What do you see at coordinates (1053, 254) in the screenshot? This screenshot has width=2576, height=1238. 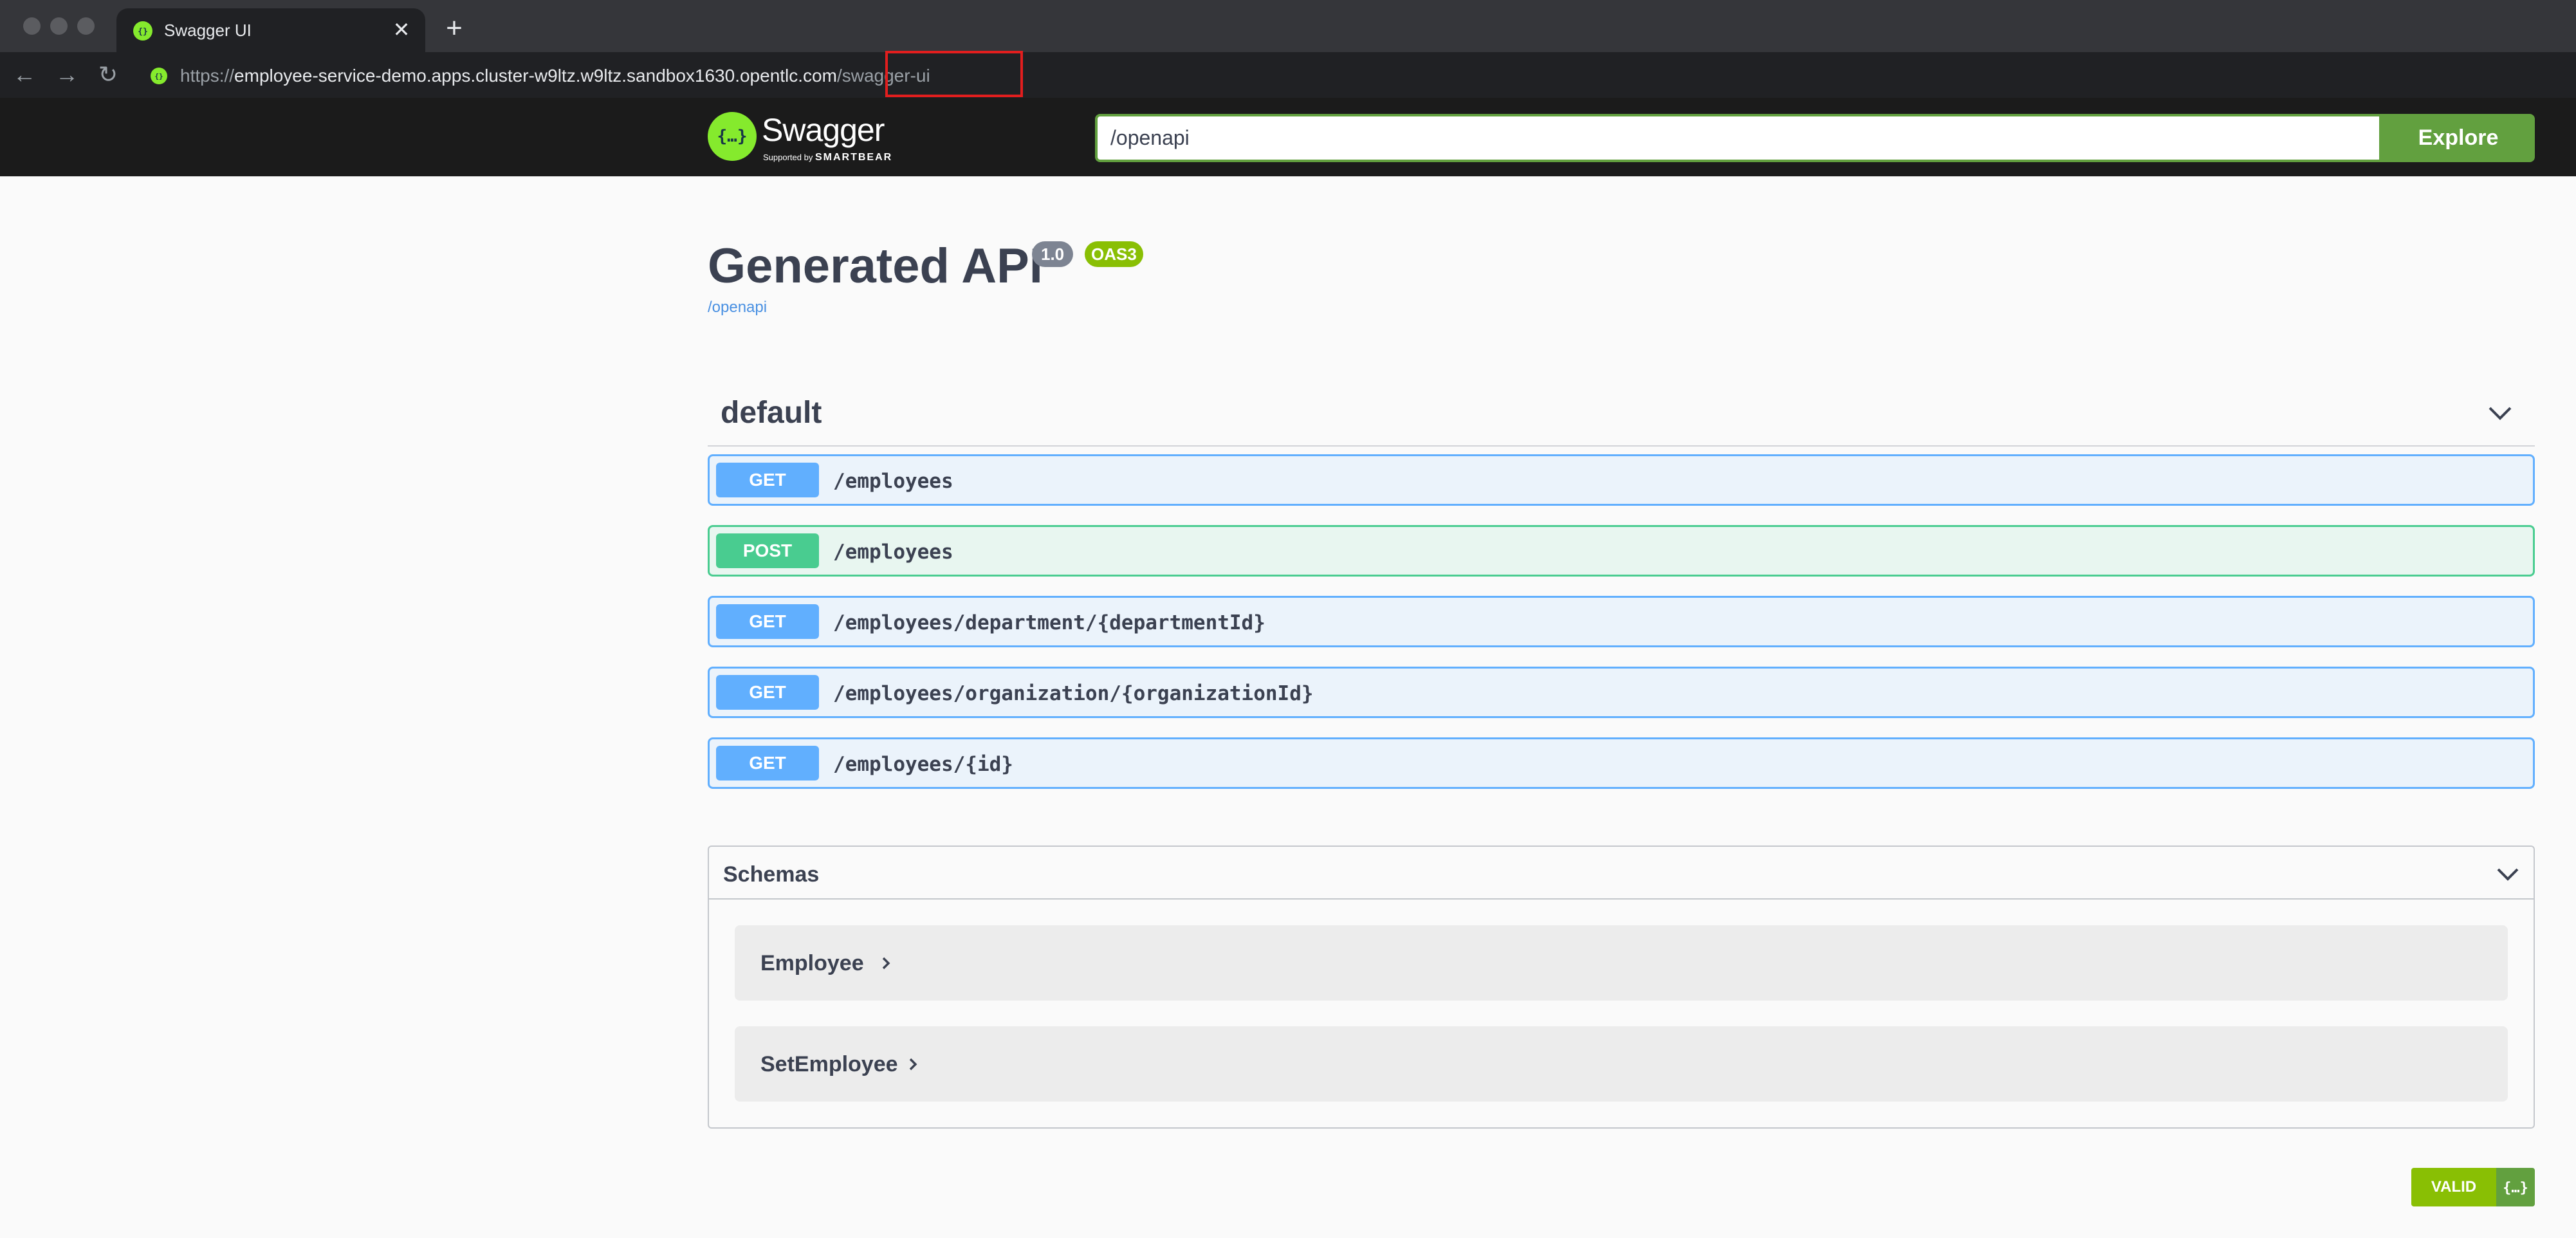 I see `version-badge: 1.0` at bounding box center [1053, 254].